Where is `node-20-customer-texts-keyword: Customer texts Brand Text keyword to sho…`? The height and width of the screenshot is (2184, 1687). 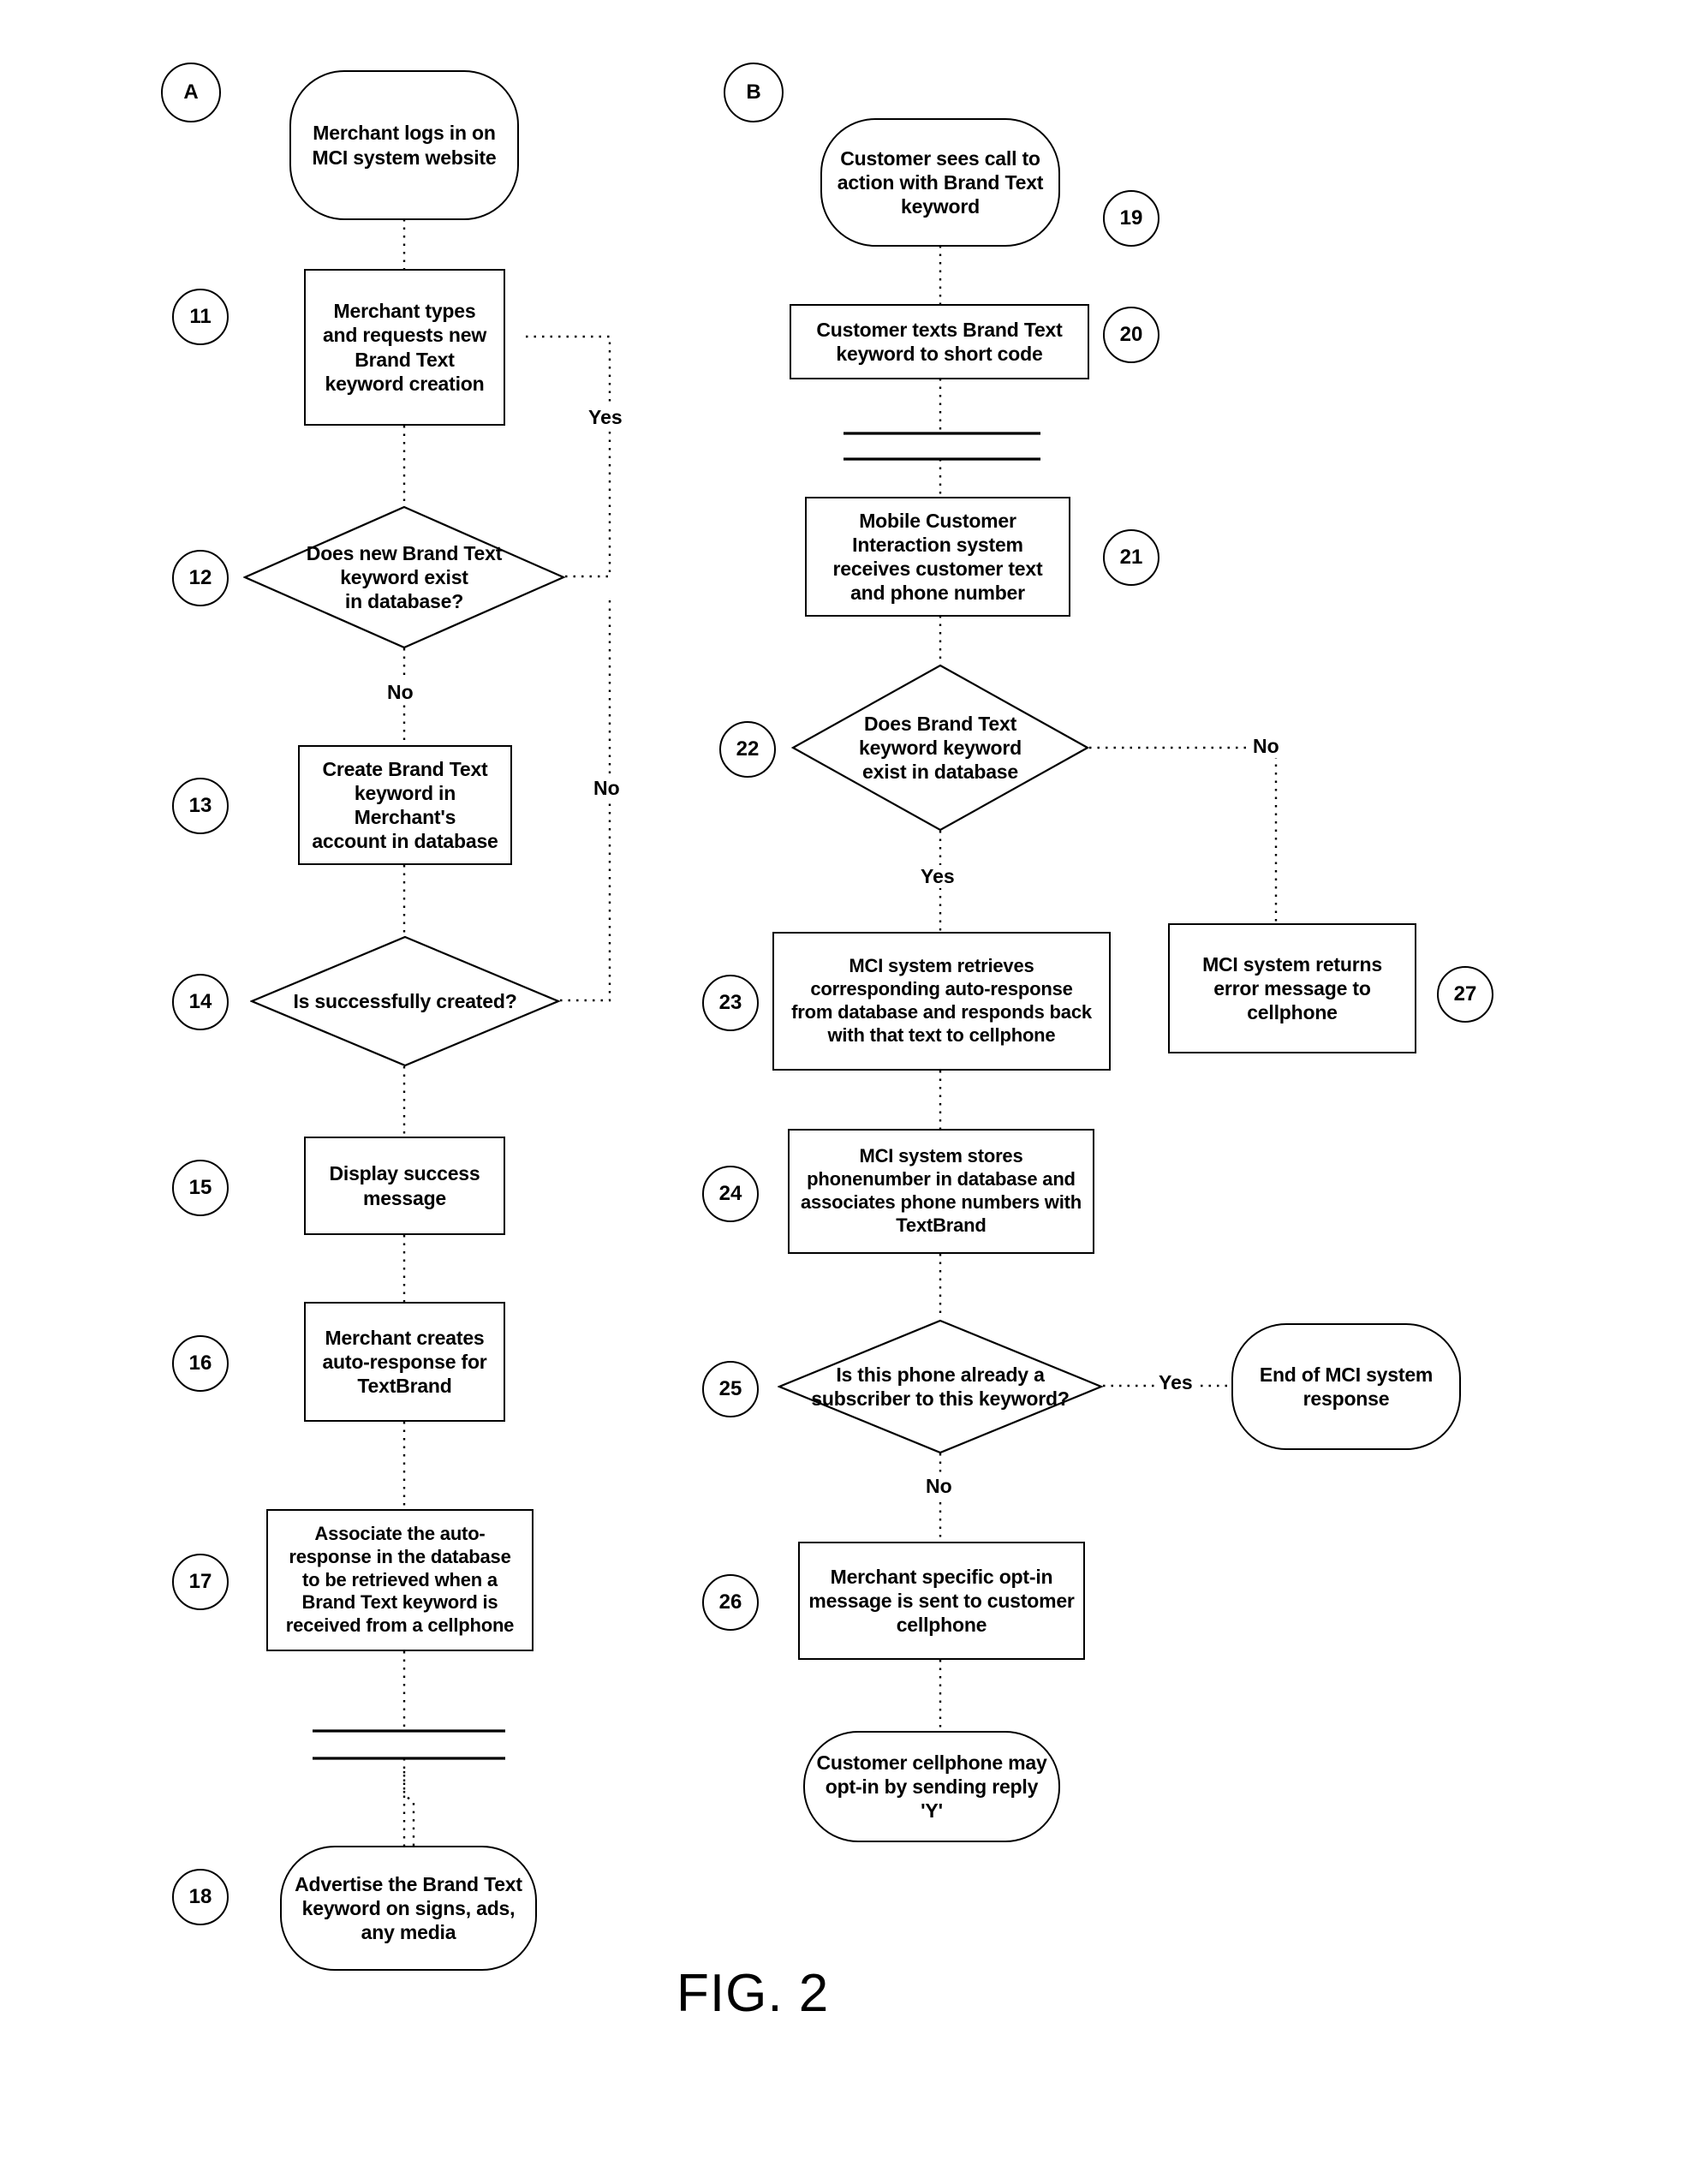 node-20-customer-texts-keyword: Customer texts Brand Text keyword to sho… is located at coordinates (940, 341).